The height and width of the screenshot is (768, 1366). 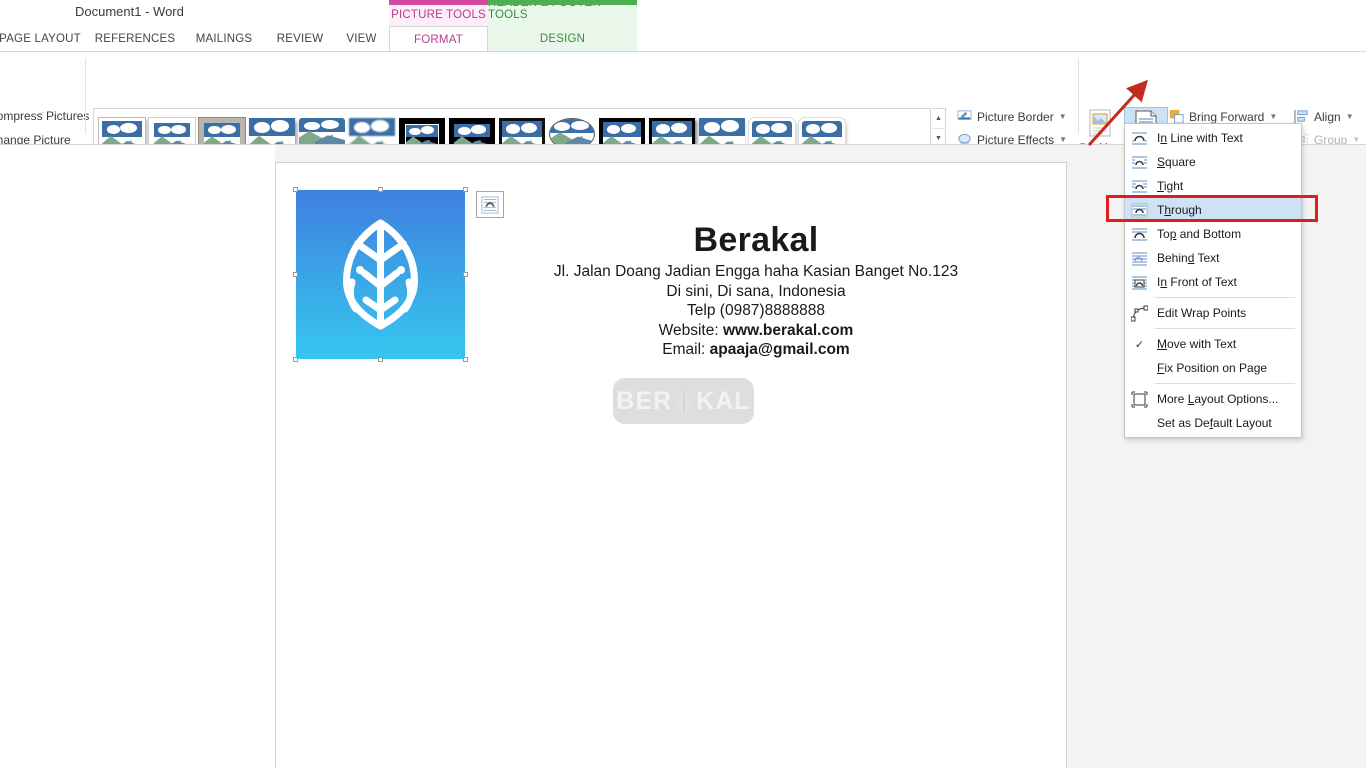 What do you see at coordinates (1213, 186) in the screenshot?
I see `menu-item-tight: Tight` at bounding box center [1213, 186].